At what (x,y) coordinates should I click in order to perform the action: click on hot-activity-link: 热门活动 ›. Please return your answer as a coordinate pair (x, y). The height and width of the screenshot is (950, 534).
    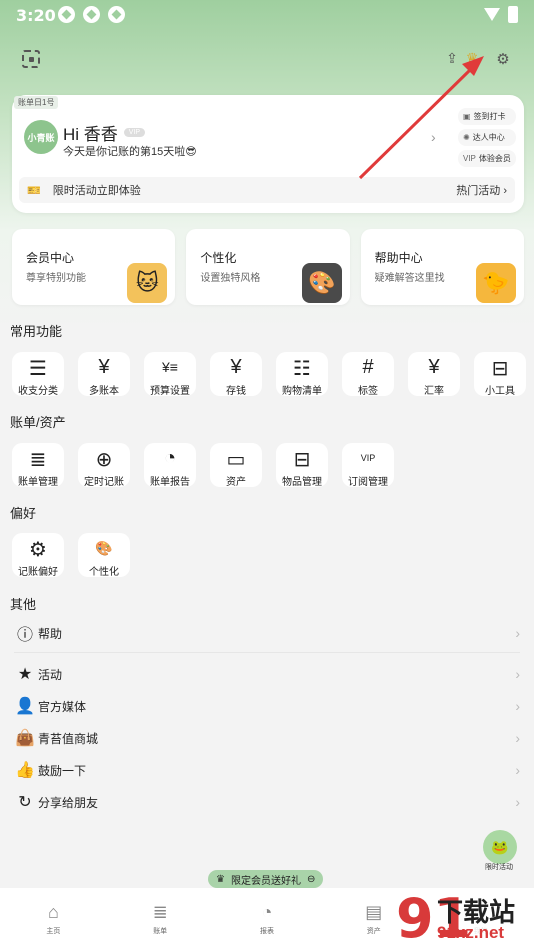
    Looking at the image, I should click on (481, 190).